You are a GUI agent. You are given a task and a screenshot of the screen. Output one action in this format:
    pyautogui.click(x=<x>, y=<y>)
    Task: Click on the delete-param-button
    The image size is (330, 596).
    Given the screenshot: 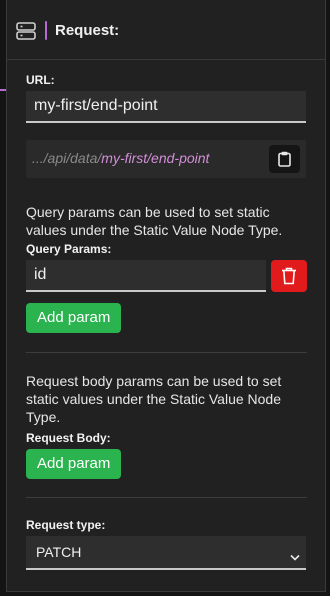 What is the action you would take?
    pyautogui.click(x=289, y=276)
    